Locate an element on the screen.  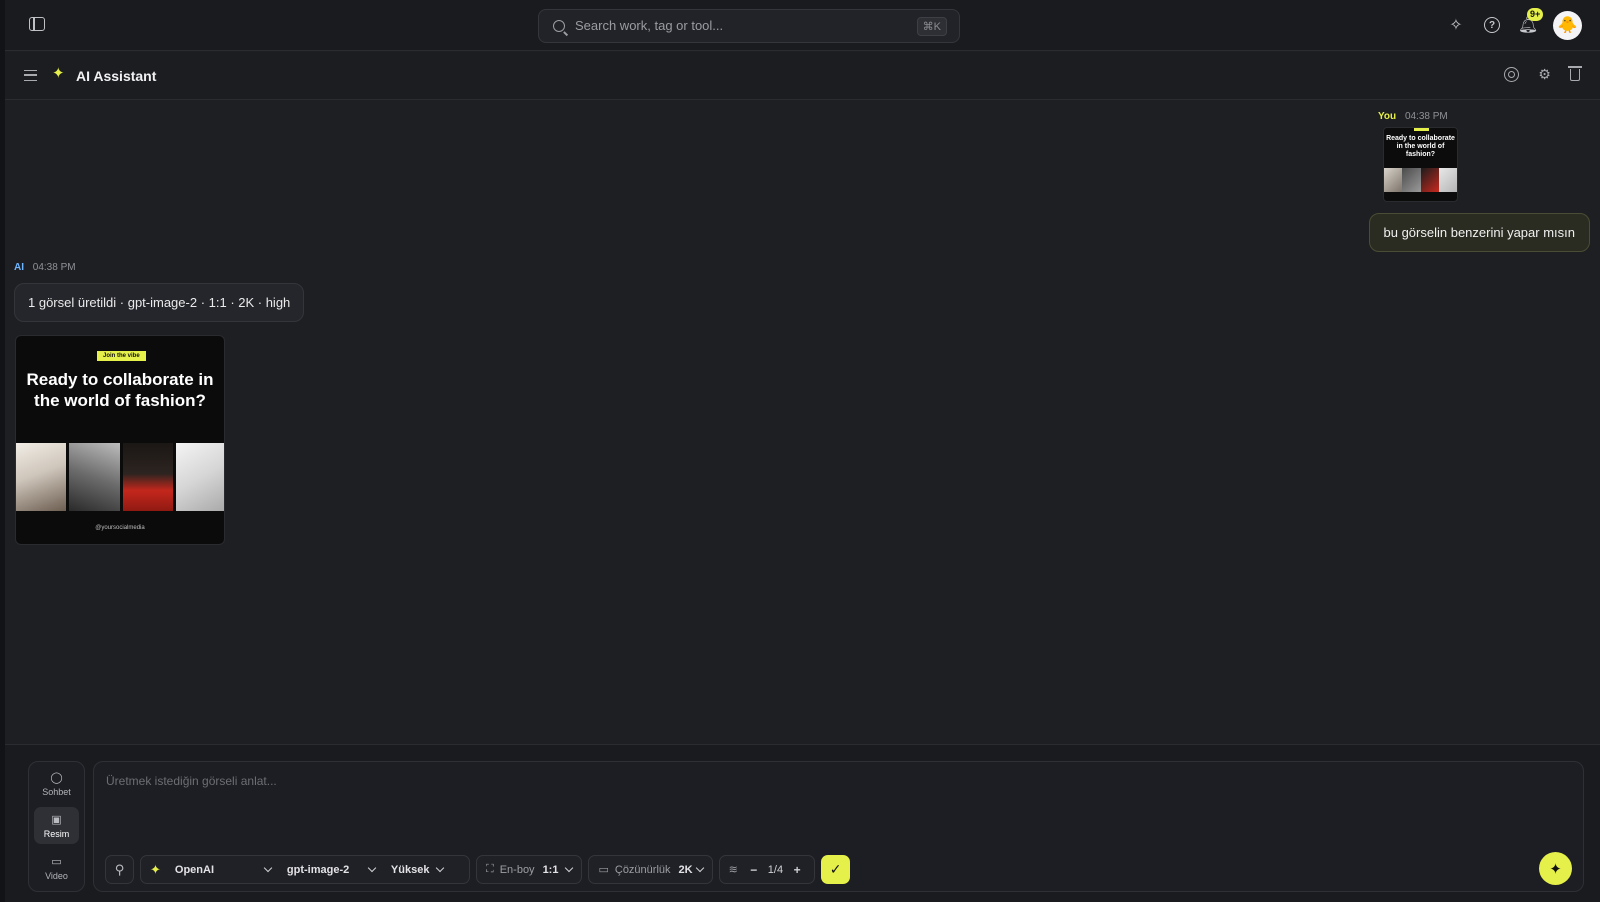
model-value: gpt-image-2 is located at coordinates (318, 869).